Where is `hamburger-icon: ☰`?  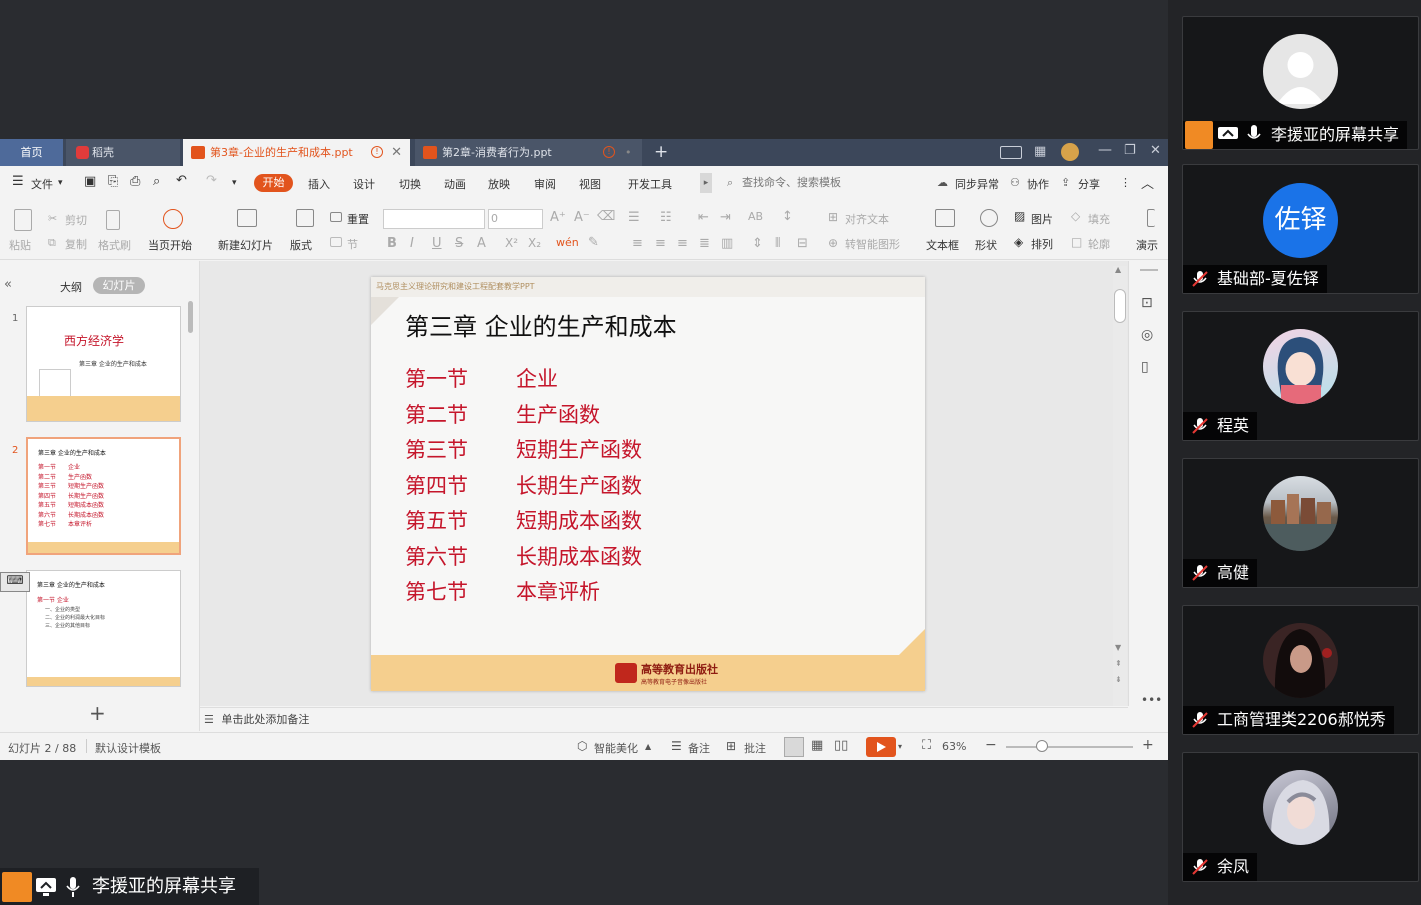
hamburger-icon: ☰ is located at coordinates (18, 181).